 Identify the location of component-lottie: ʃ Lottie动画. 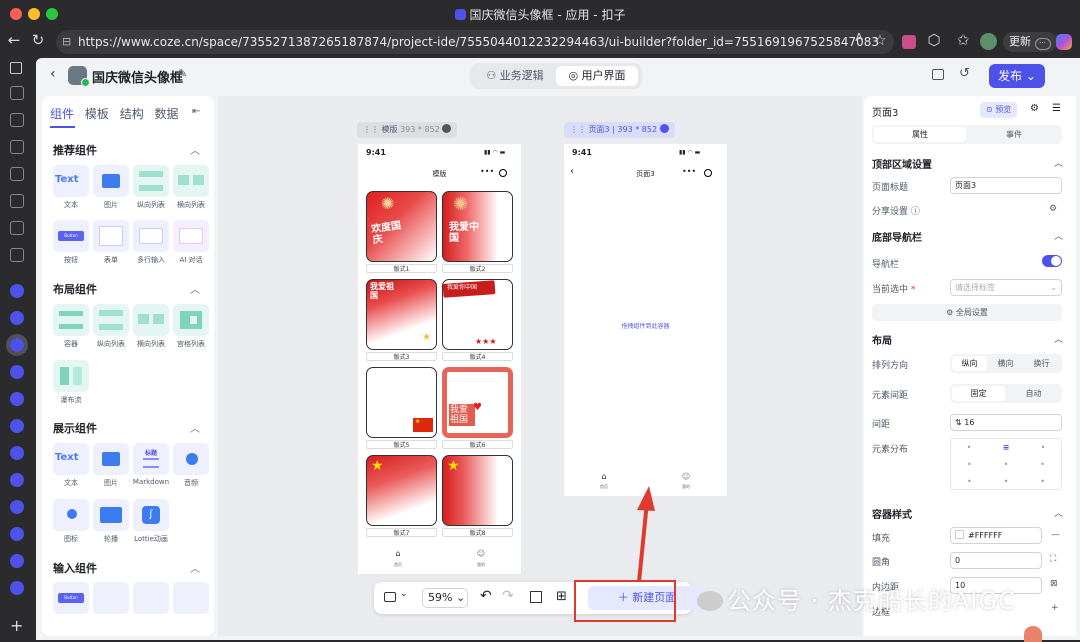
(151, 521).